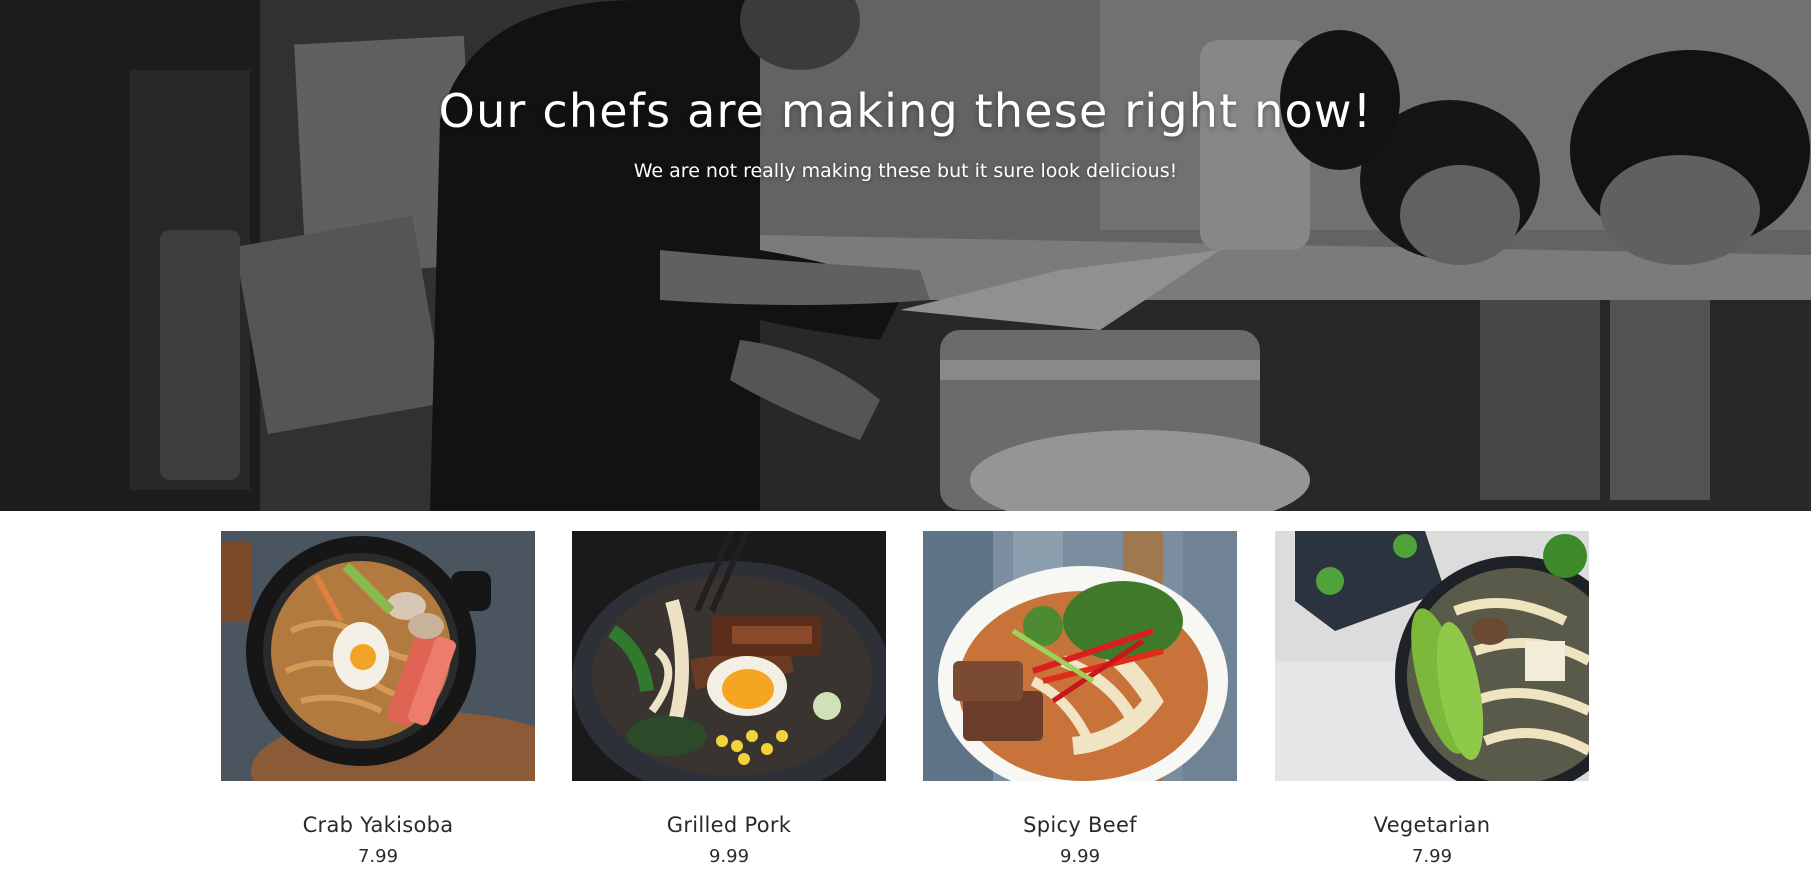 The width and height of the screenshot is (1811, 891). I want to click on product-image-vegetarian, so click(1432, 656).